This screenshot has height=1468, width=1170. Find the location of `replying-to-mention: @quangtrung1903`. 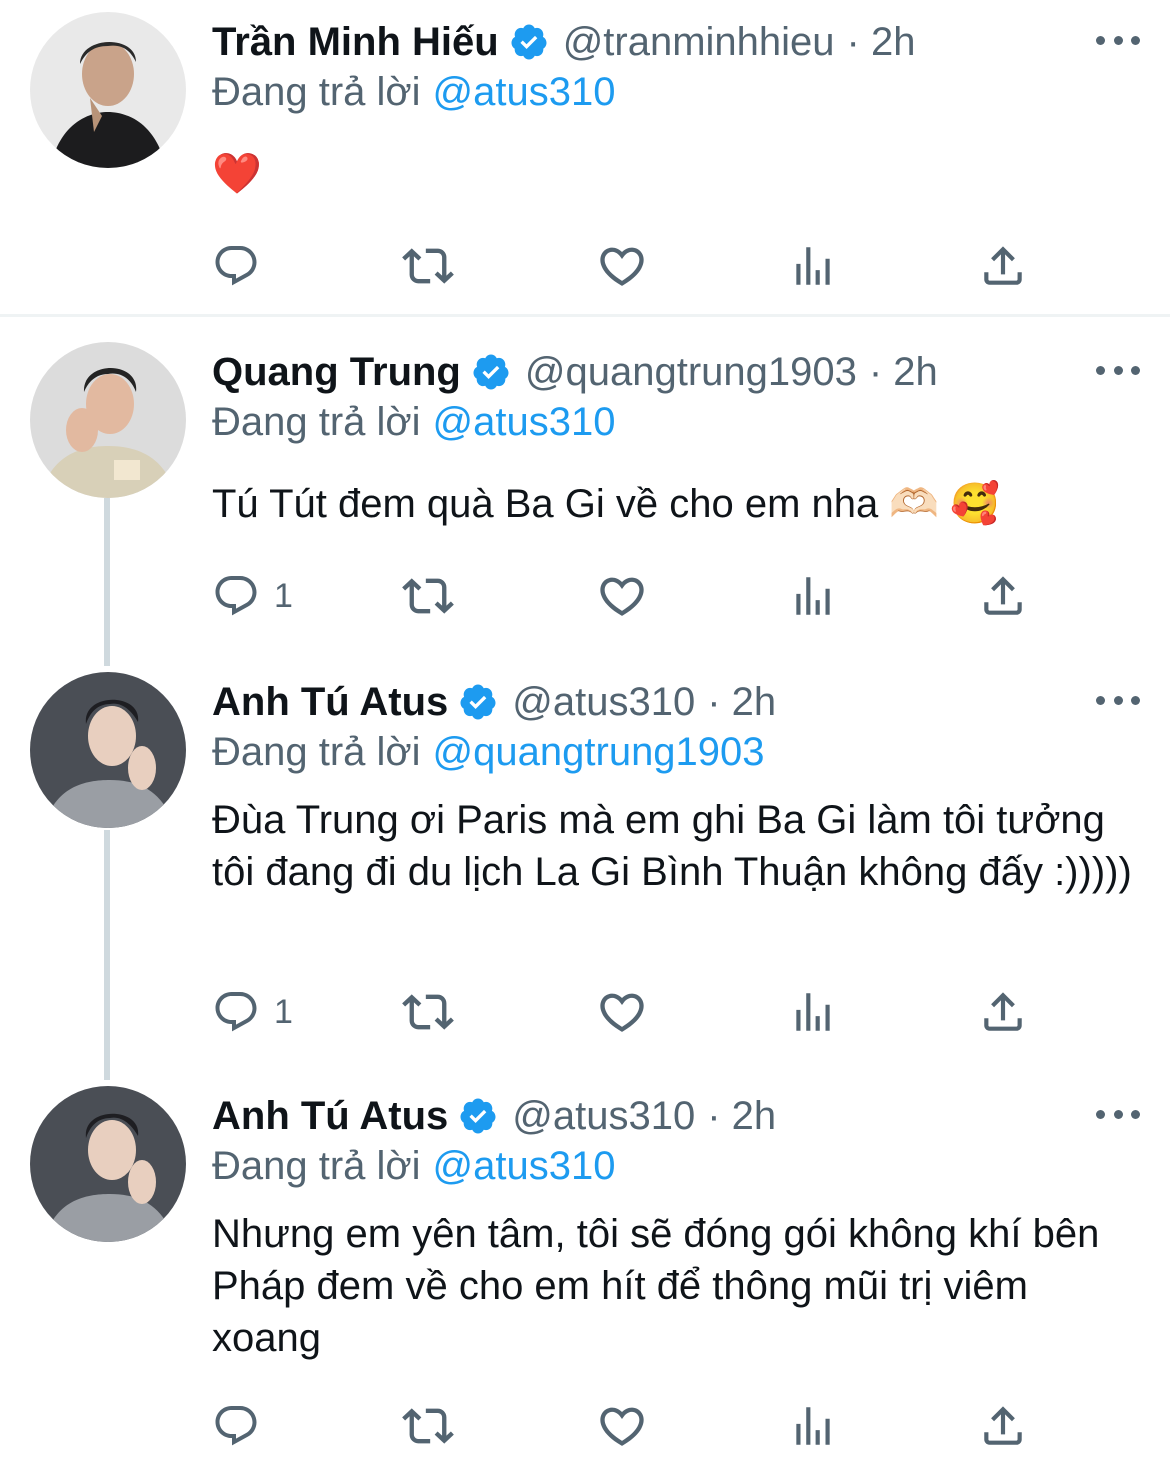

replying-to-mention: @quangtrung1903 is located at coordinates (599, 752).